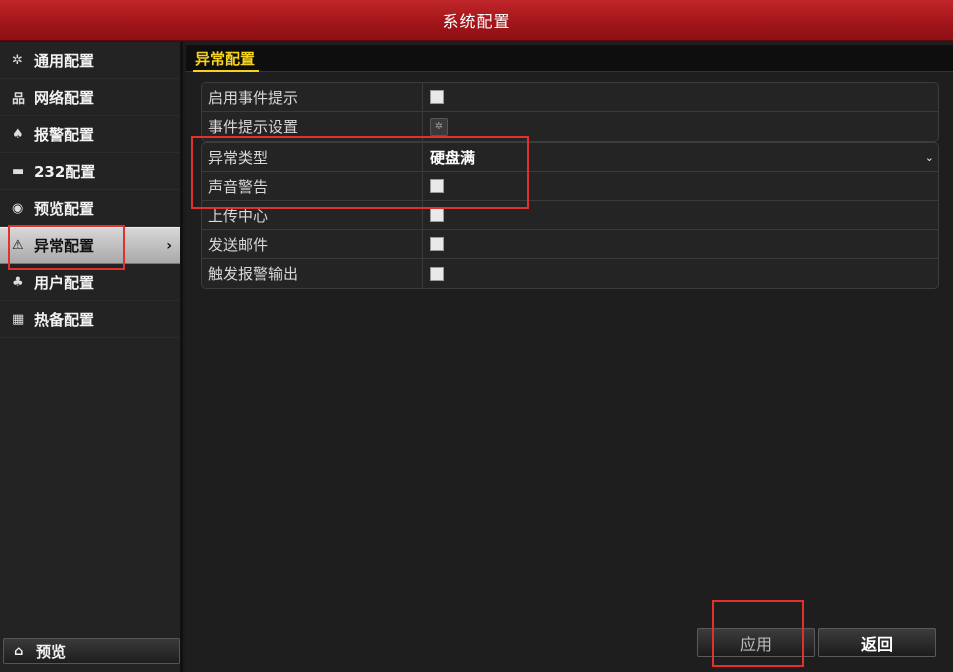  I want to click on row-label: 启用事件提示, so click(312, 97).